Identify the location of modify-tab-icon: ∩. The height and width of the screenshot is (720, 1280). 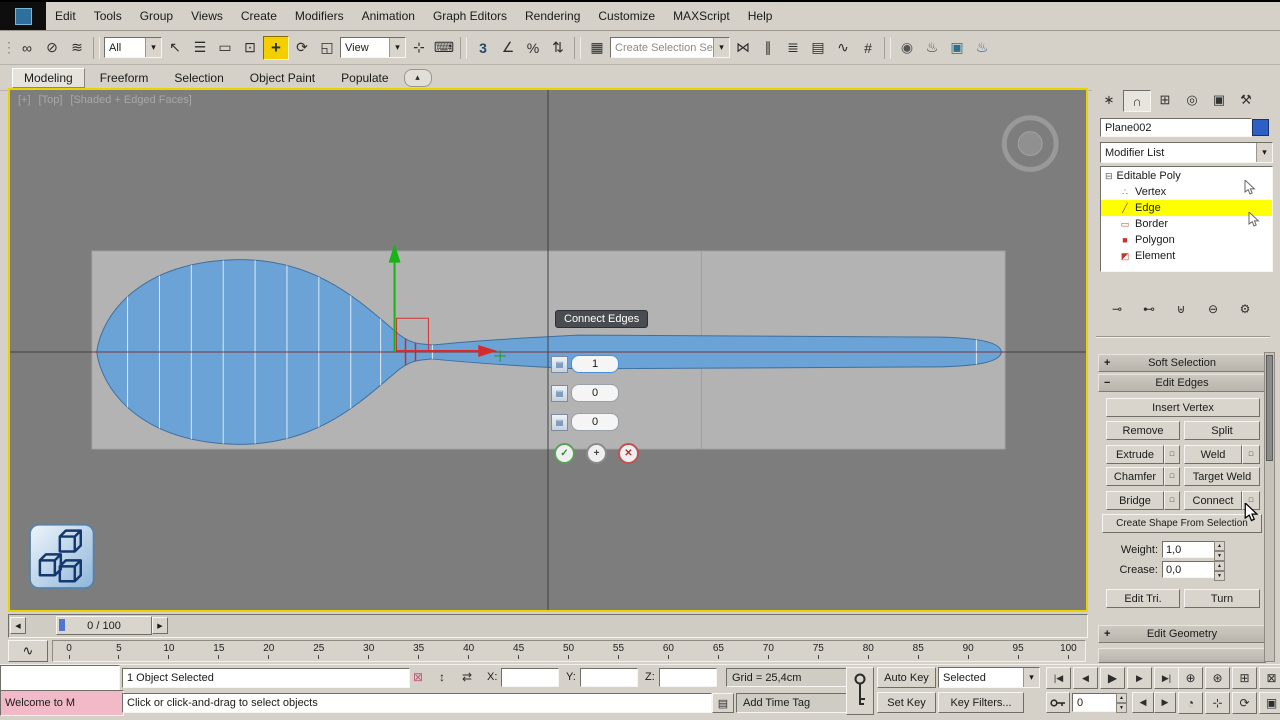
(1137, 101).